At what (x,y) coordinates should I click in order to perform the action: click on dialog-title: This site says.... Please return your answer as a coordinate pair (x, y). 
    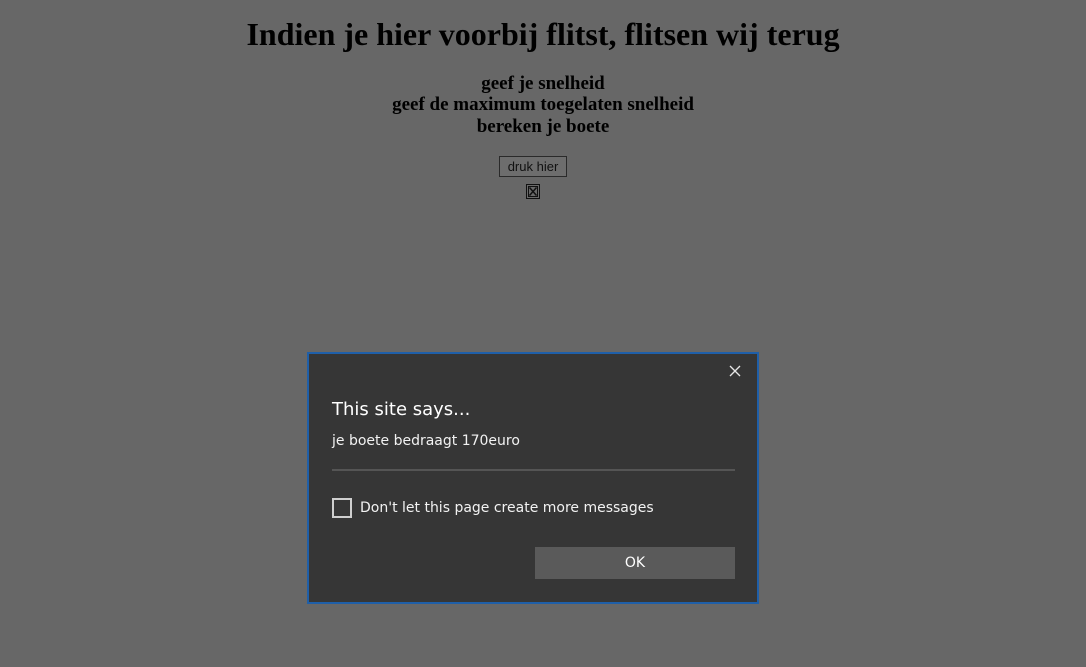
    Looking at the image, I should click on (401, 409).